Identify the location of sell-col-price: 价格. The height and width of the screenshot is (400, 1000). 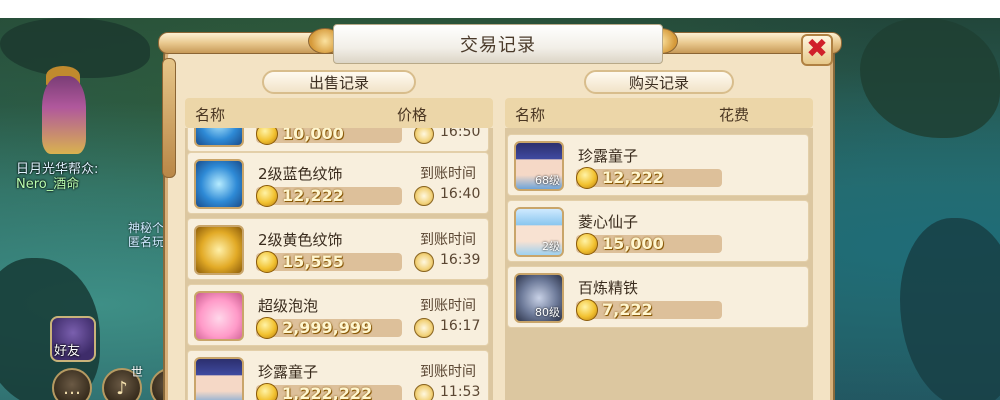
(412, 115).